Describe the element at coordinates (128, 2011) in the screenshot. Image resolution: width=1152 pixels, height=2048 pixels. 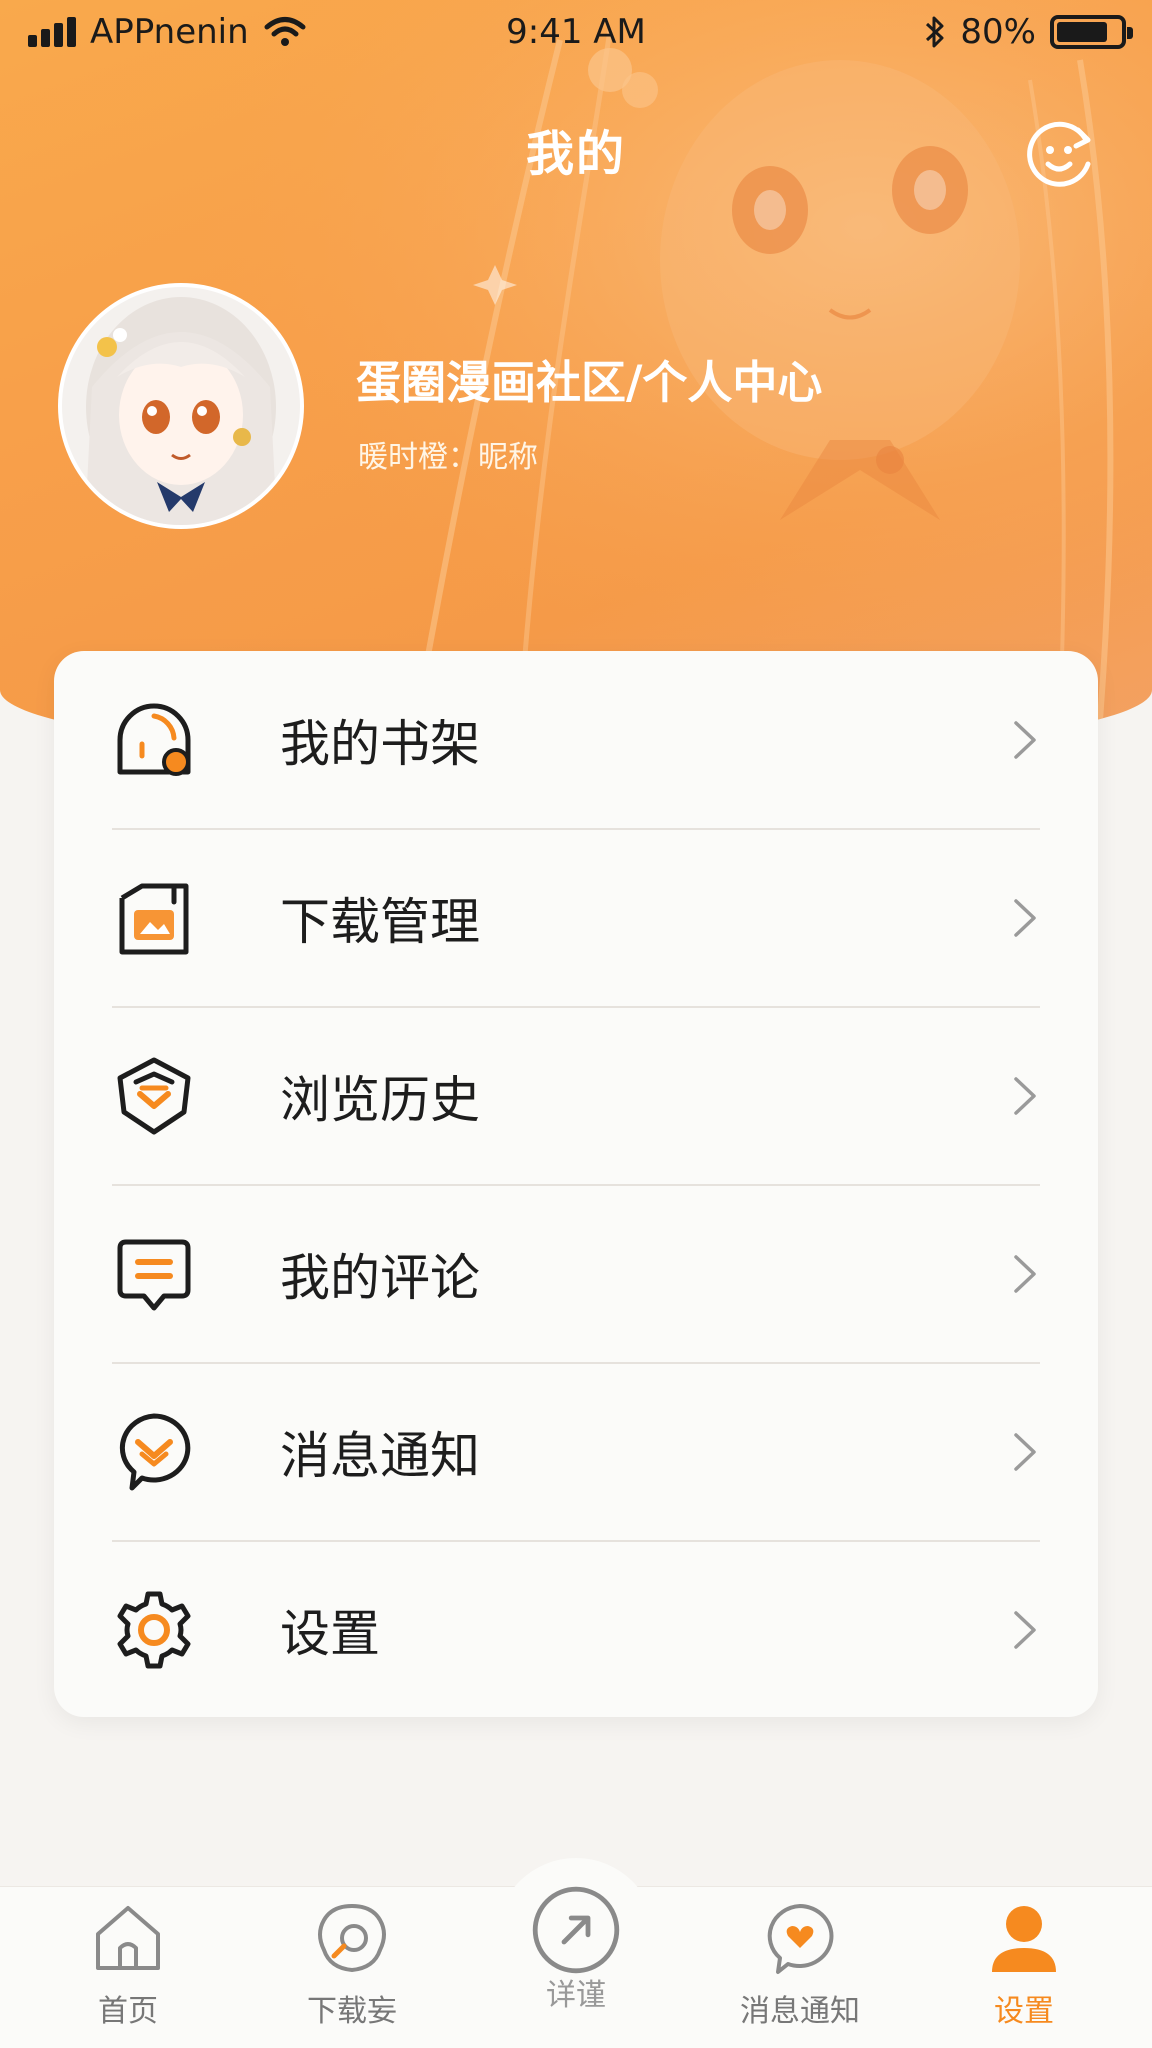
I see `tab-label: 首页` at that location.